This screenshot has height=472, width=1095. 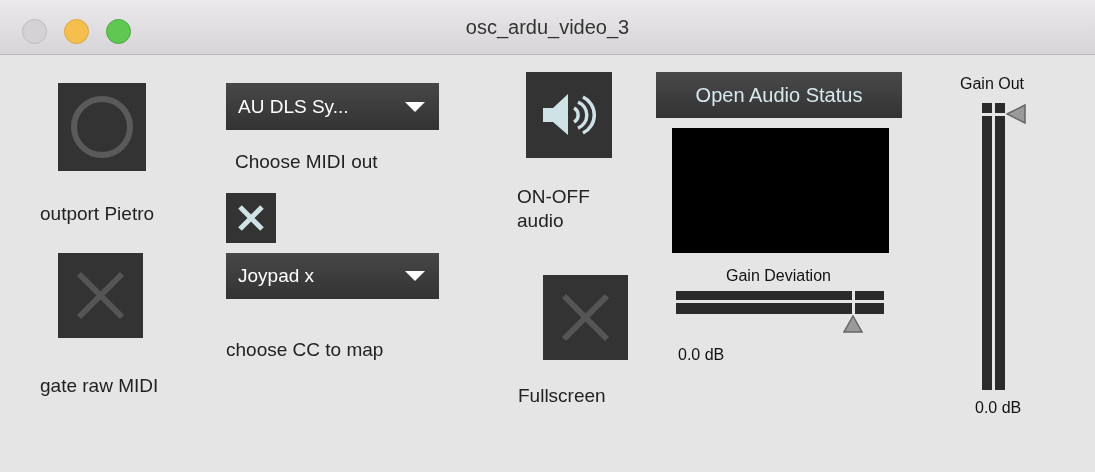 I want to click on slider-thumb, so click(x=1004, y=114).